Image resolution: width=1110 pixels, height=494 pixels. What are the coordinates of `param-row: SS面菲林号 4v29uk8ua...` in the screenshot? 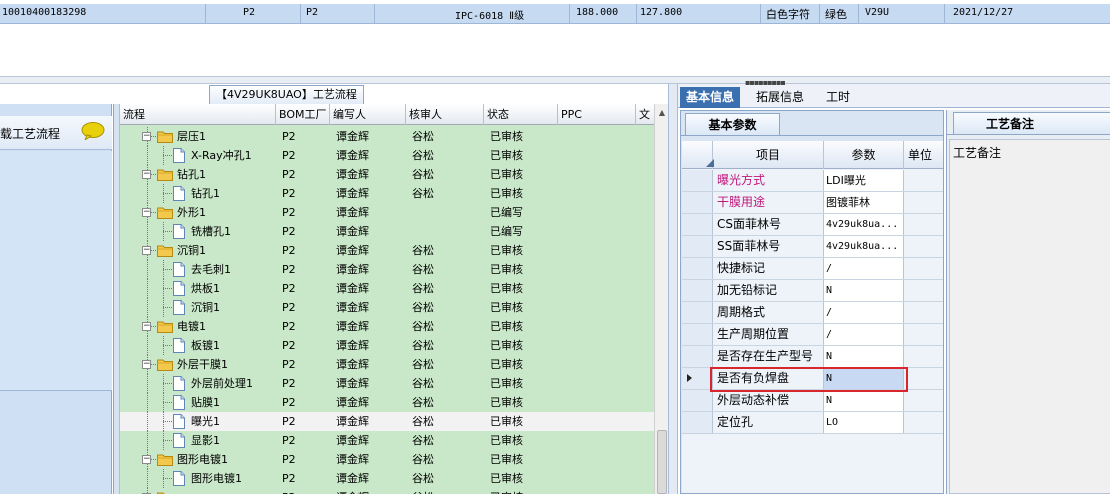 It's located at (812, 247).